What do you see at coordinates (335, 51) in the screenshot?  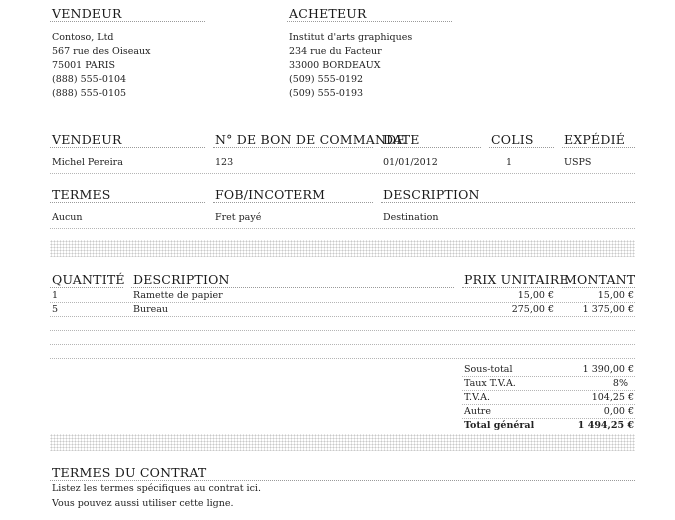 I see `buyer-street: 234 rue du Facteur` at bounding box center [335, 51].